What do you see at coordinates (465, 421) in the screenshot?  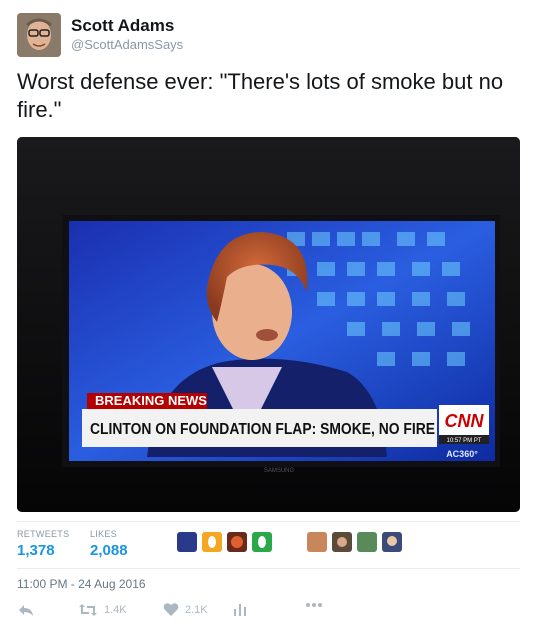 I see `cnn-logo: CNN` at bounding box center [465, 421].